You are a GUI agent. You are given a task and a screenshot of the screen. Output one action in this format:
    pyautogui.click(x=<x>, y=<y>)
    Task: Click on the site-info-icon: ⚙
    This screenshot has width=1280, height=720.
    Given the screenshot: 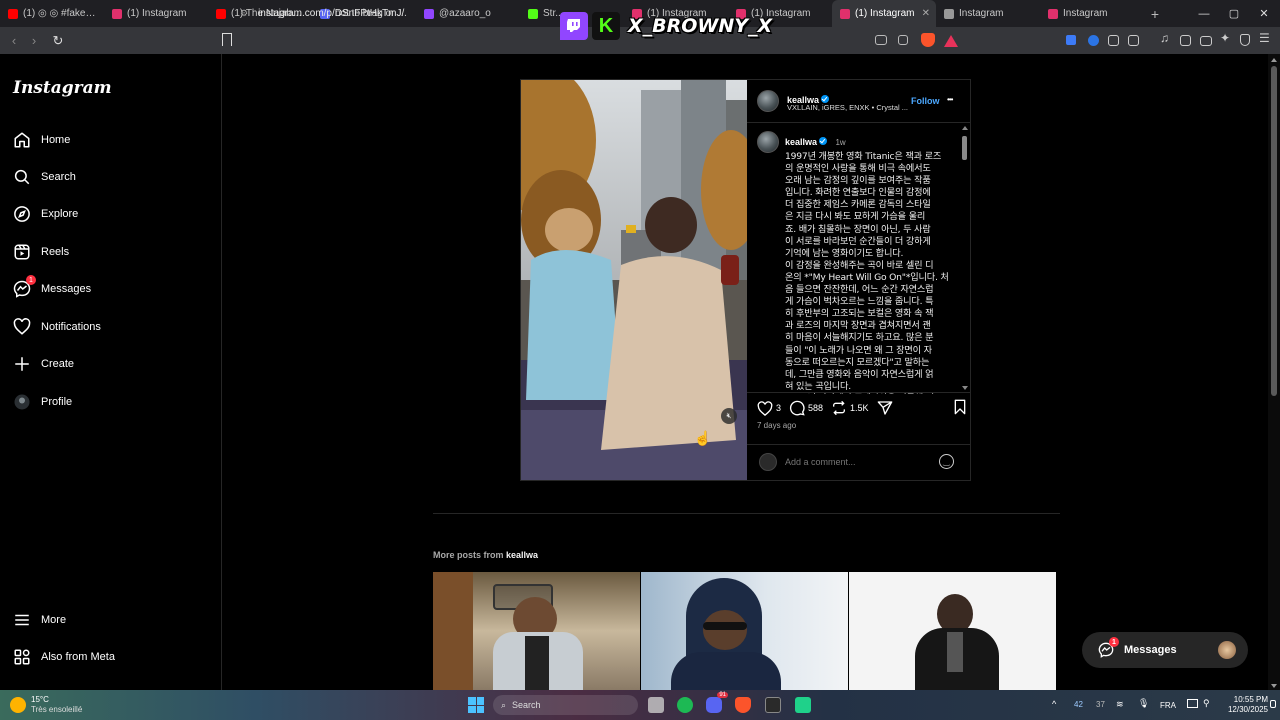 What is the action you would take?
    pyautogui.click(x=244, y=13)
    